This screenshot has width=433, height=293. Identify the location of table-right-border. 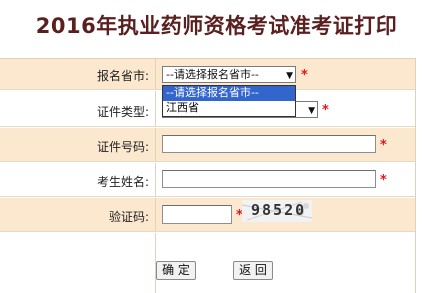
(415, 175).